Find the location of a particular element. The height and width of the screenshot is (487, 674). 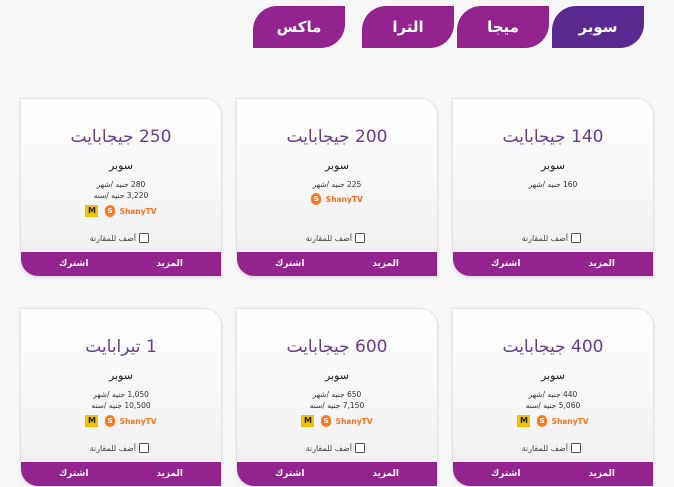

price-month: 280 جنيه /شهر is located at coordinates (121, 184).